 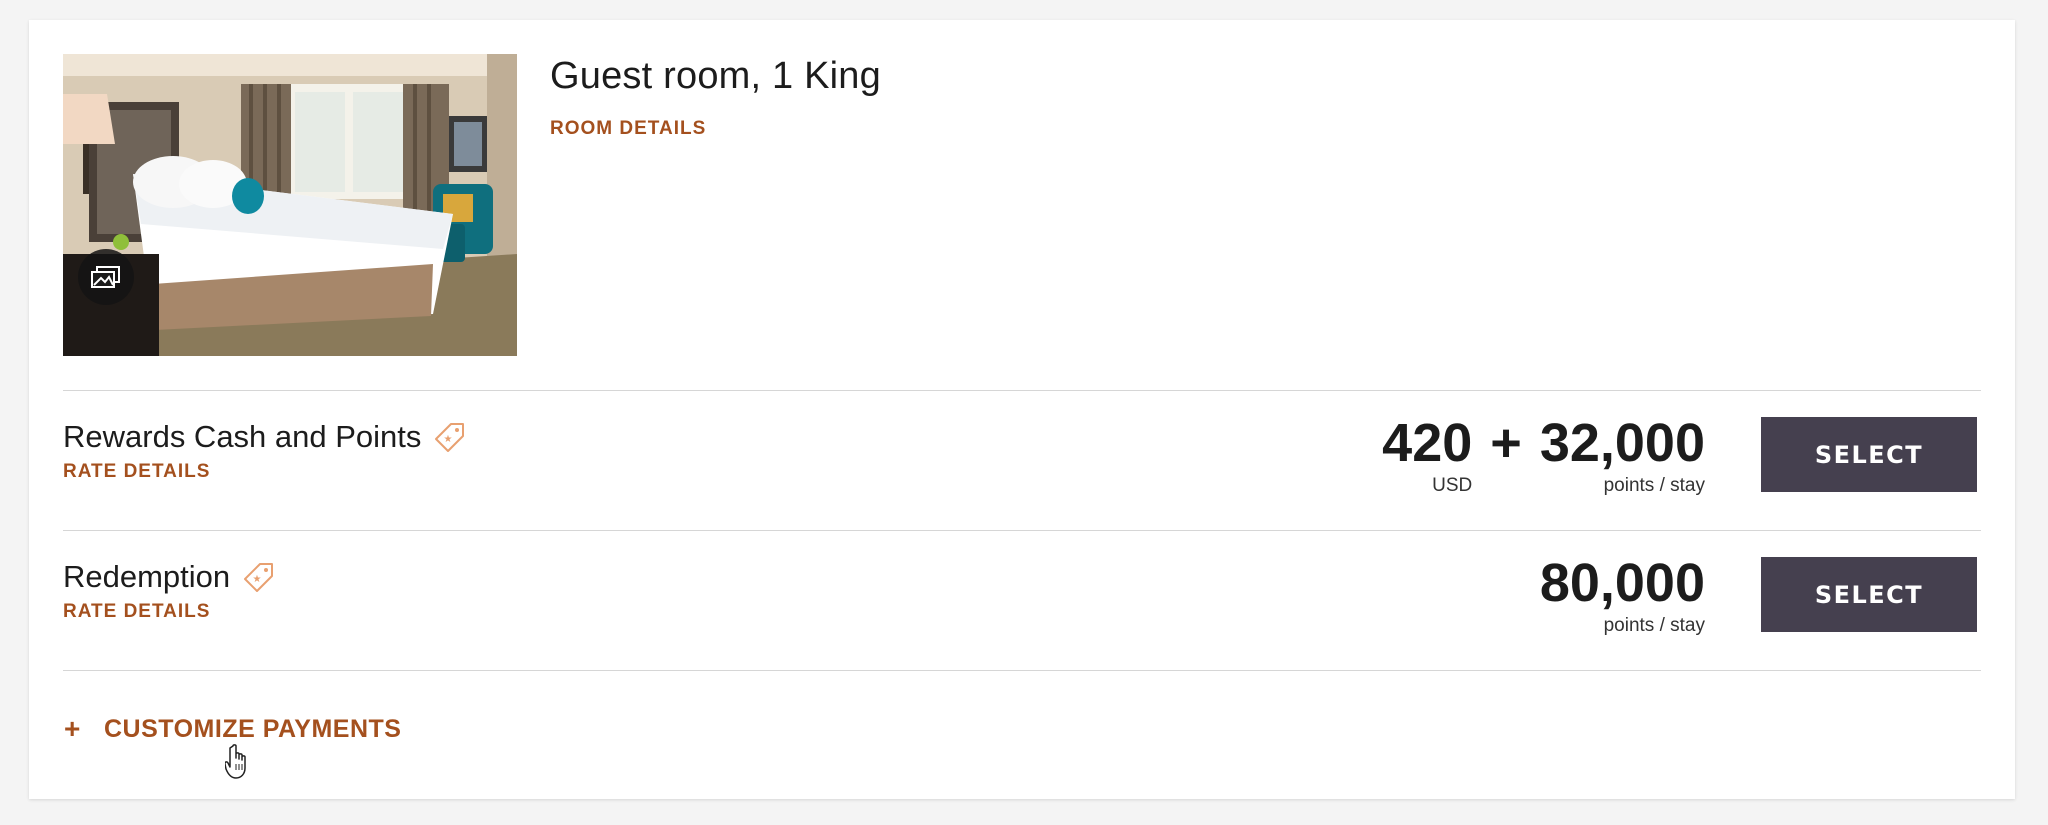 I want to click on room-title: Guest room, 1 King, so click(x=715, y=76).